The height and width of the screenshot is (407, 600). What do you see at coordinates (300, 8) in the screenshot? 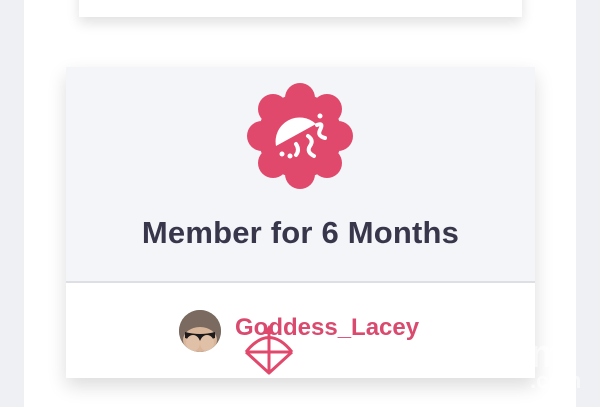
I see `previous-card` at bounding box center [300, 8].